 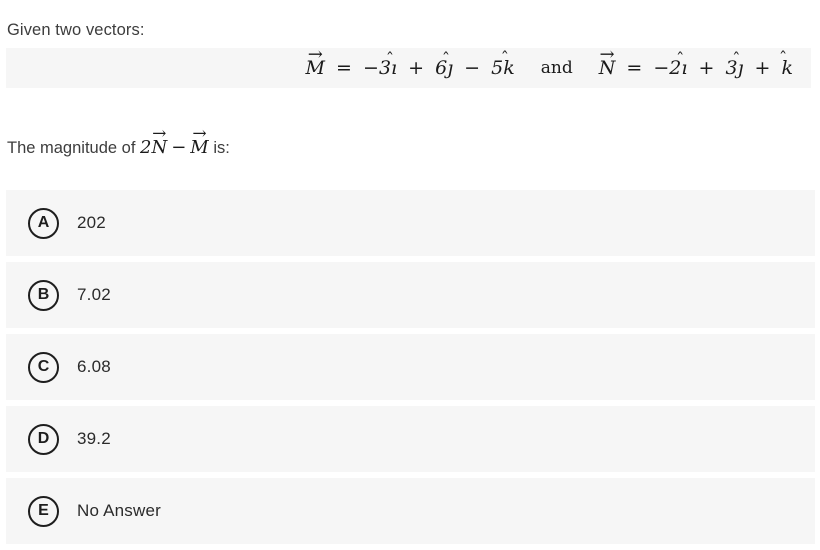 What do you see at coordinates (43, 511) in the screenshot?
I see `option-letter-badge: E` at bounding box center [43, 511].